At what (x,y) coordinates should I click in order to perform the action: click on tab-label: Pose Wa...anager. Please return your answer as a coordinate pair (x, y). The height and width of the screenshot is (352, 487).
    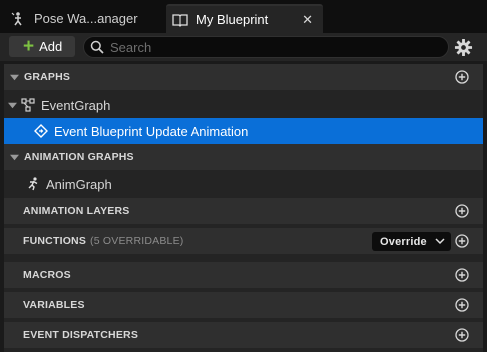
    Looking at the image, I should click on (86, 18).